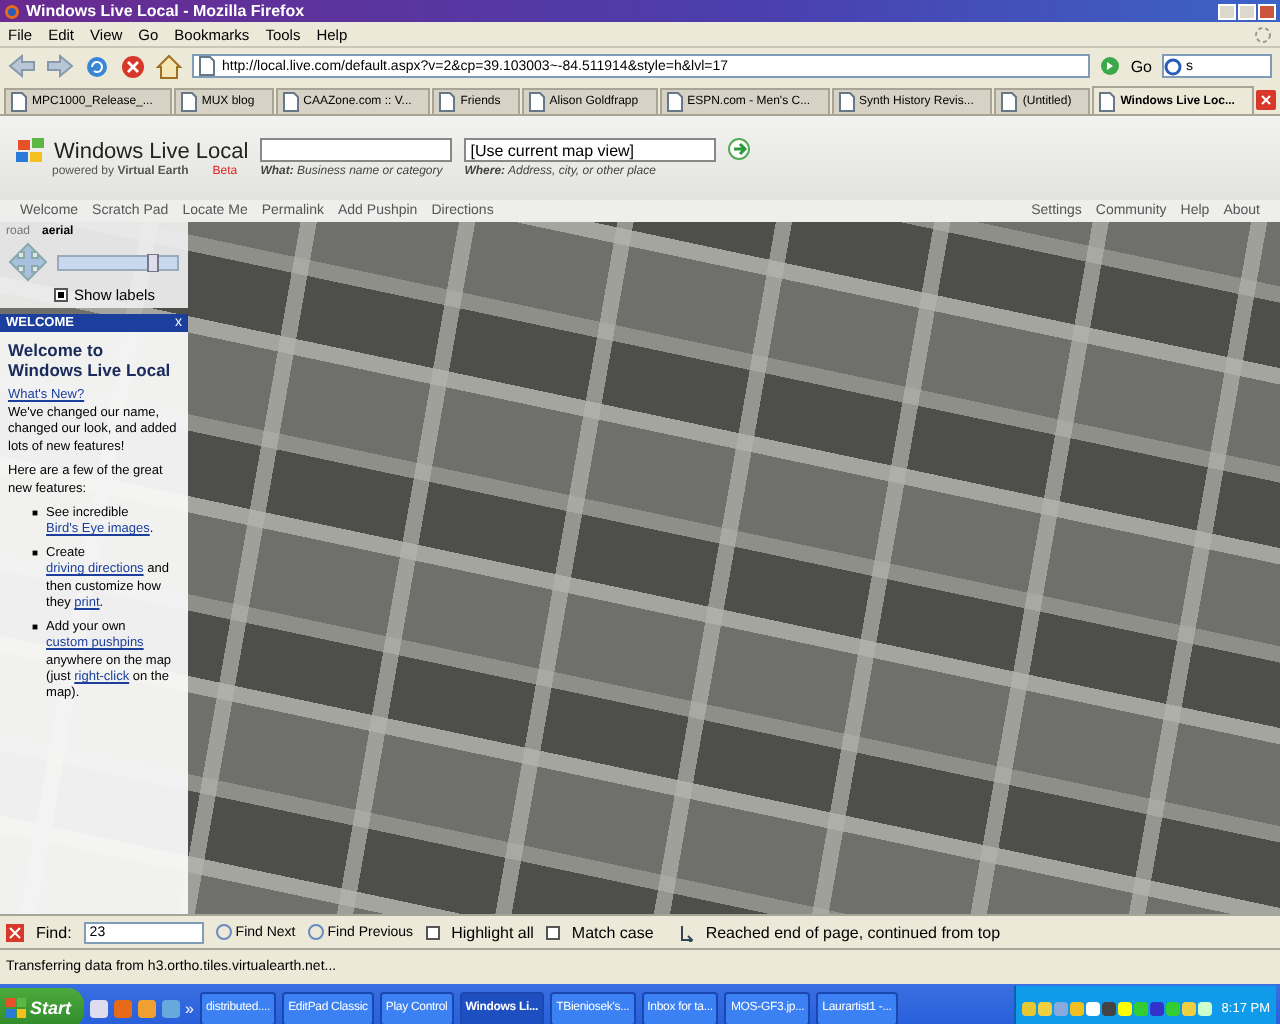 This screenshot has width=1280, height=1024. Describe the element at coordinates (97, 66) in the screenshot. I see `reload-icon` at that location.